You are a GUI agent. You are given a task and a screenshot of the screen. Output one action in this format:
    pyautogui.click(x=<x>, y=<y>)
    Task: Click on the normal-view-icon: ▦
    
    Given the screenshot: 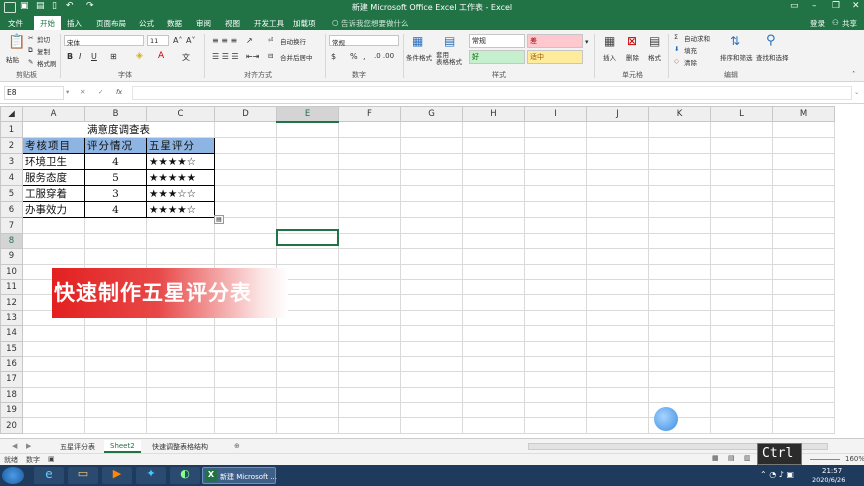 What is the action you would take?
    pyautogui.click(x=715, y=458)
    